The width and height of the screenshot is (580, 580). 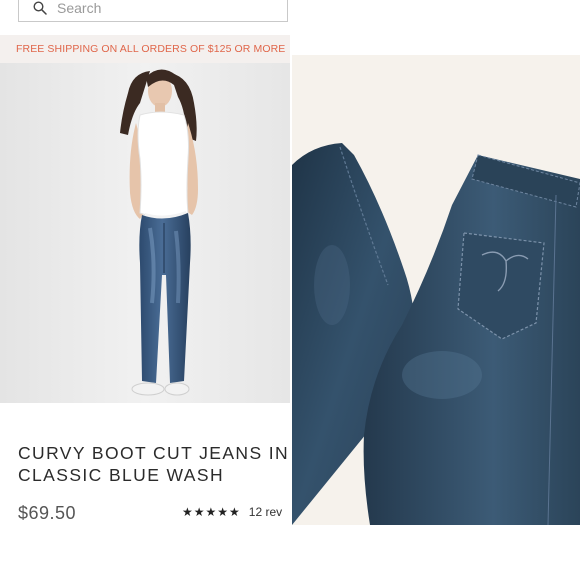 What do you see at coordinates (154, 453) in the screenshot?
I see `product-title-line-1: CURVY BOOT CUT JEANS IN` at bounding box center [154, 453].